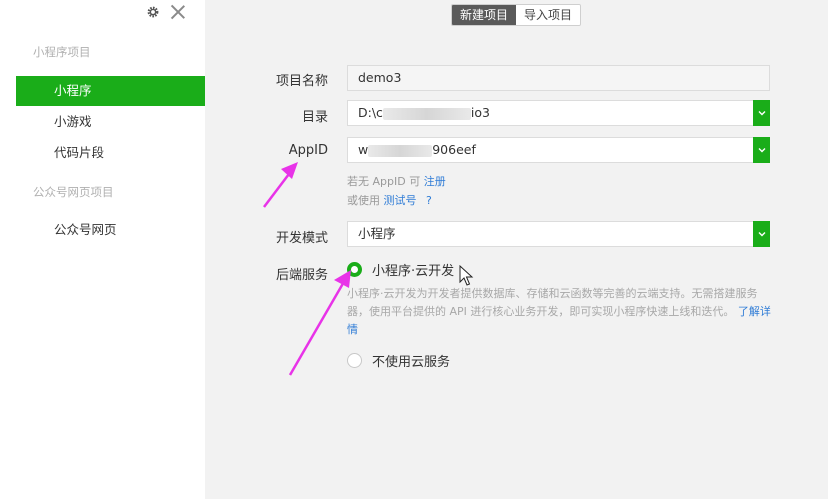 The height and width of the screenshot is (499, 828). I want to click on appid-suffix: 906eef, so click(454, 149).